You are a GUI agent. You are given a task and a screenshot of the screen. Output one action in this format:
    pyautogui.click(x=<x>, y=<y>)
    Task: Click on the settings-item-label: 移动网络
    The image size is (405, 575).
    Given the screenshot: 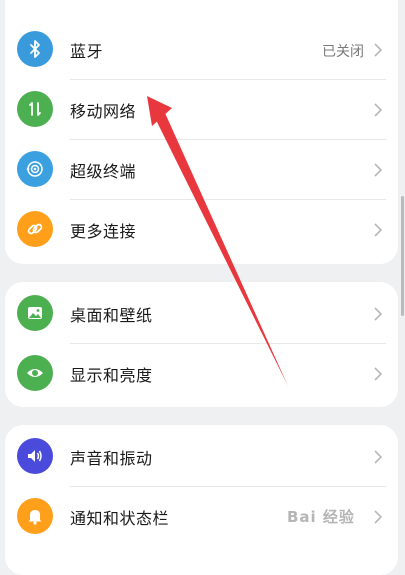 What is the action you would take?
    pyautogui.click(x=103, y=111)
    